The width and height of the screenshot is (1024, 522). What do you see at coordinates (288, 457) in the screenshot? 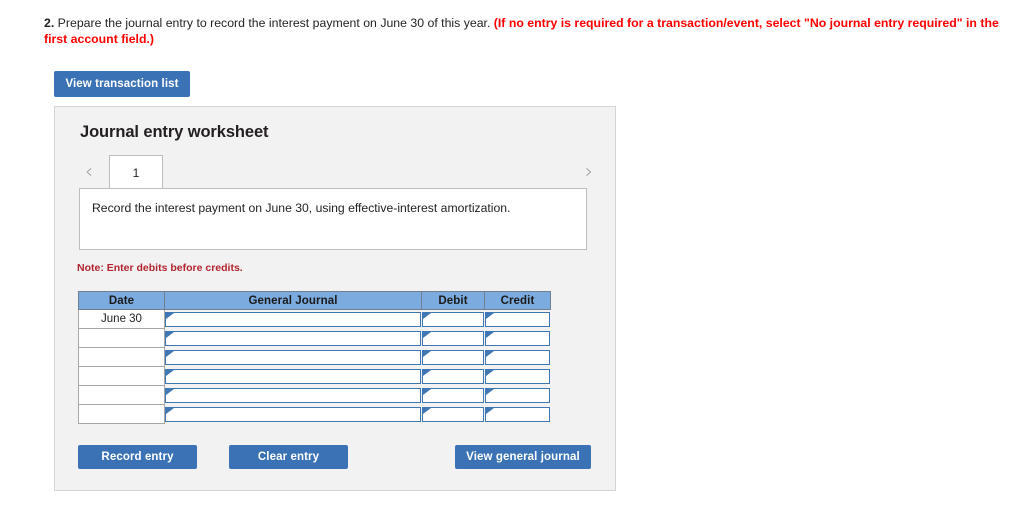
I see `clear-entry-button: Clear entry` at bounding box center [288, 457].